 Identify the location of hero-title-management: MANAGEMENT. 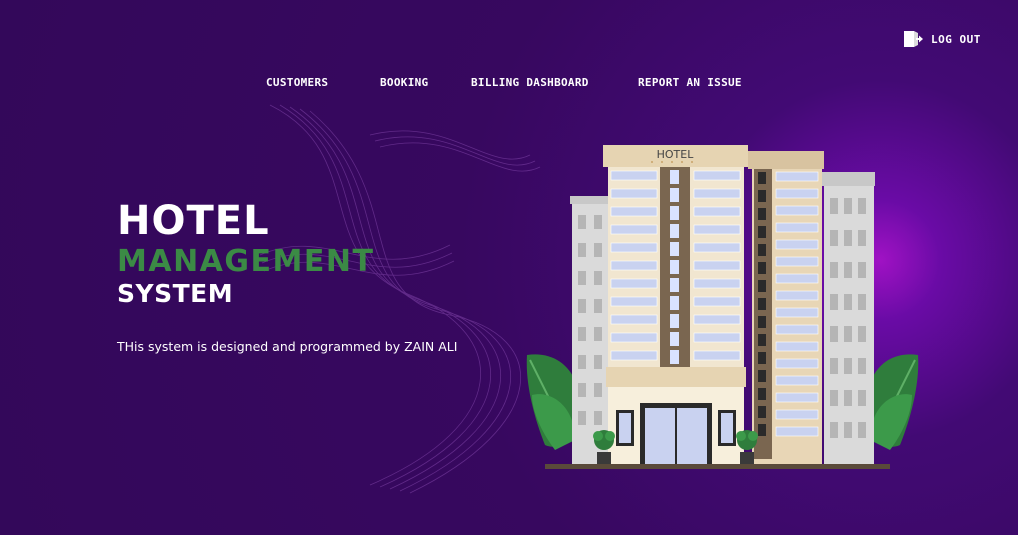
(246, 261).